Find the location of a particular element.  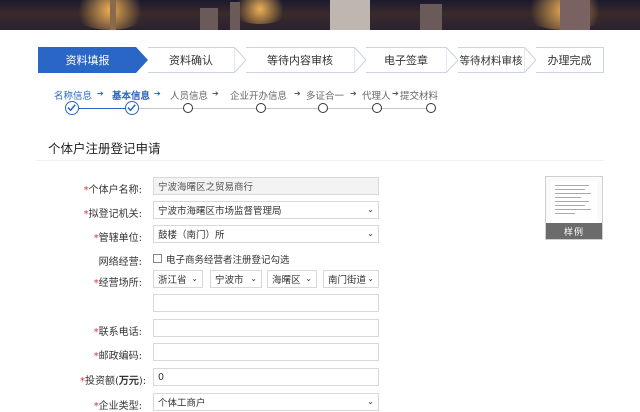

flow-step-confirm: 资料确认 is located at coordinates (191, 60).